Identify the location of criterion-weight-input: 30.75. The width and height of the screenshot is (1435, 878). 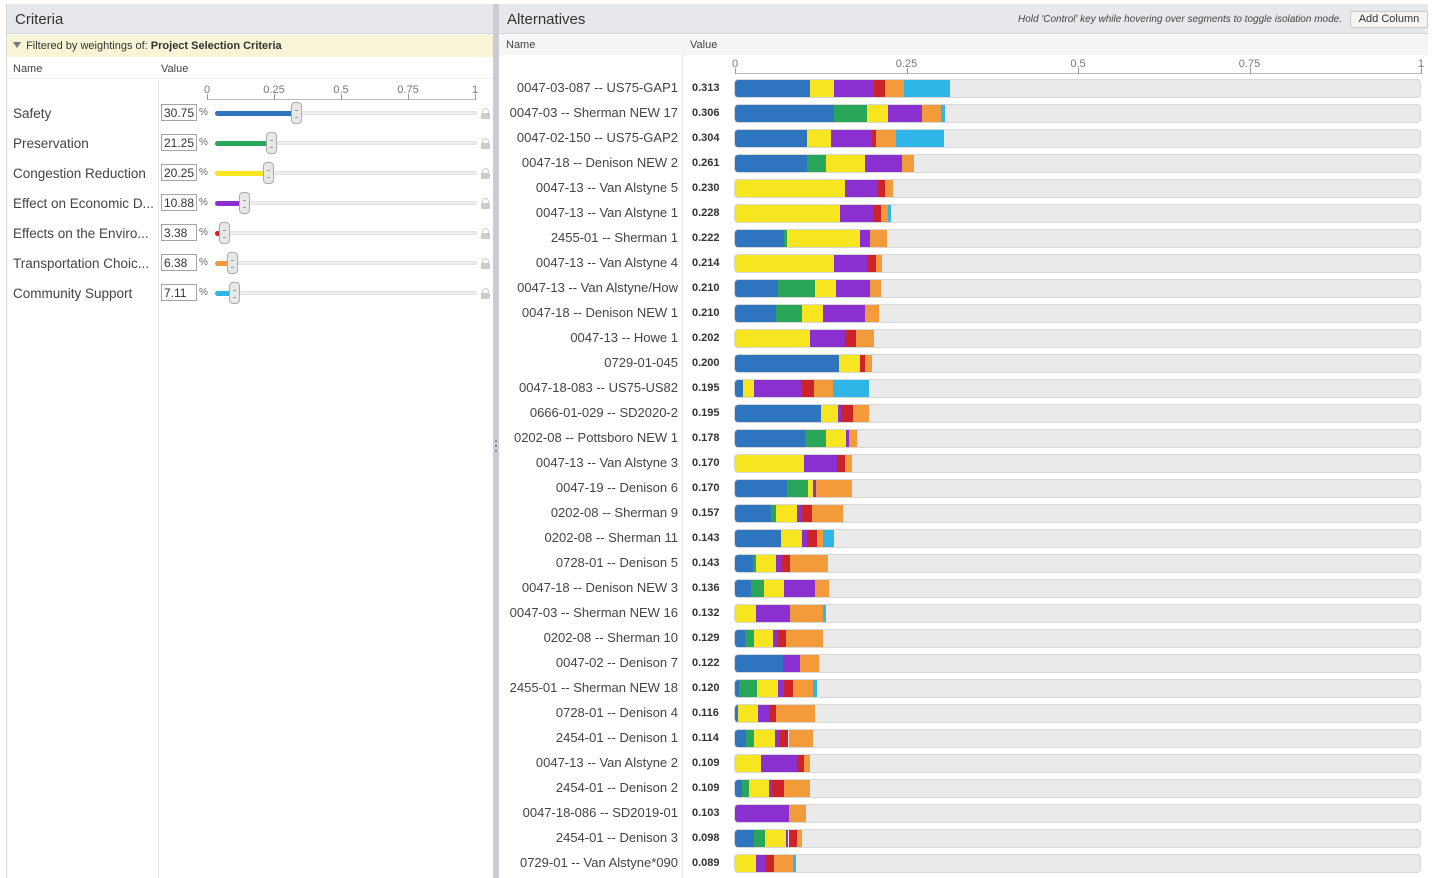
(179, 112).